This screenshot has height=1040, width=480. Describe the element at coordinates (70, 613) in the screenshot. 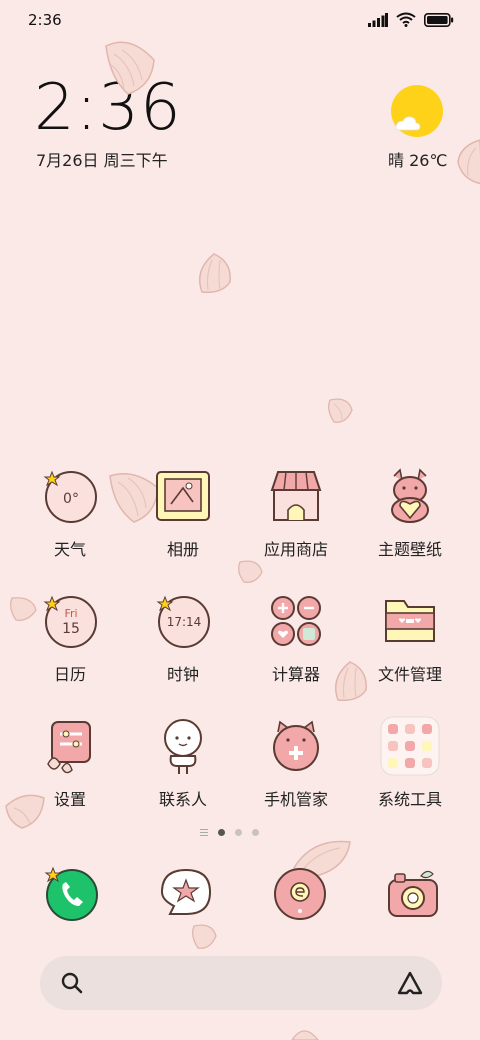

I see `calendar-day: Fri` at that location.